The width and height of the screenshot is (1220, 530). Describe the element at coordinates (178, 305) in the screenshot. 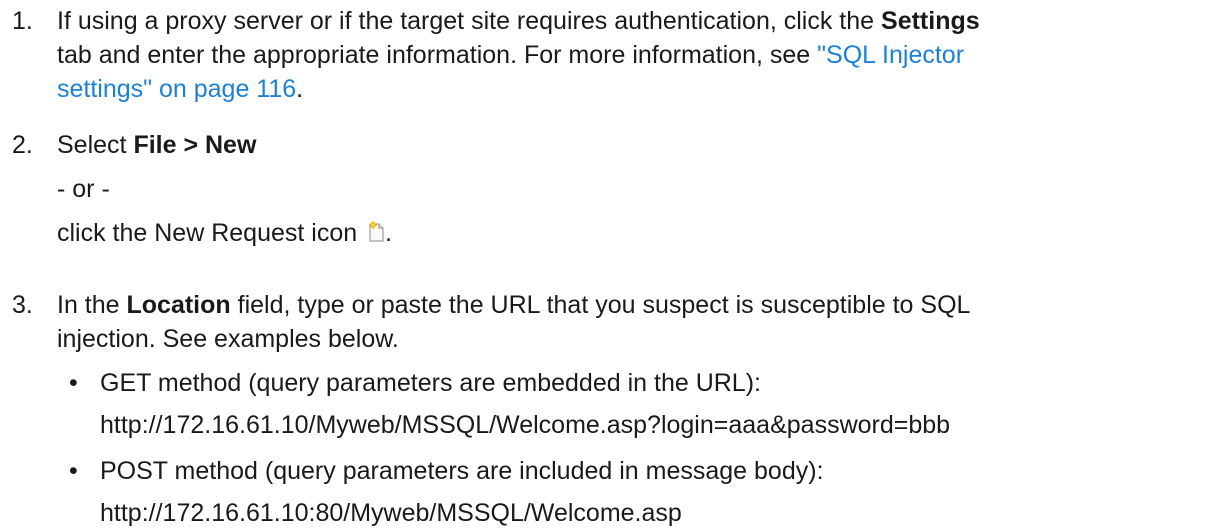

I see `location-field-term: Location` at that location.